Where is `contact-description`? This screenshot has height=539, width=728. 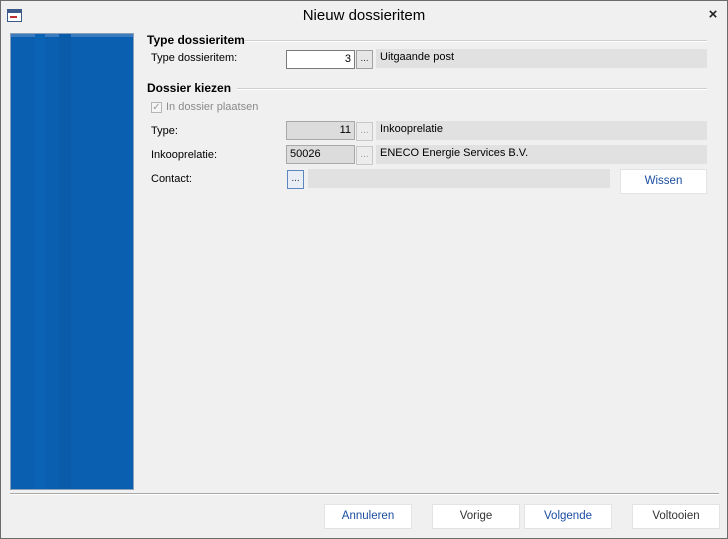 contact-description is located at coordinates (459, 178).